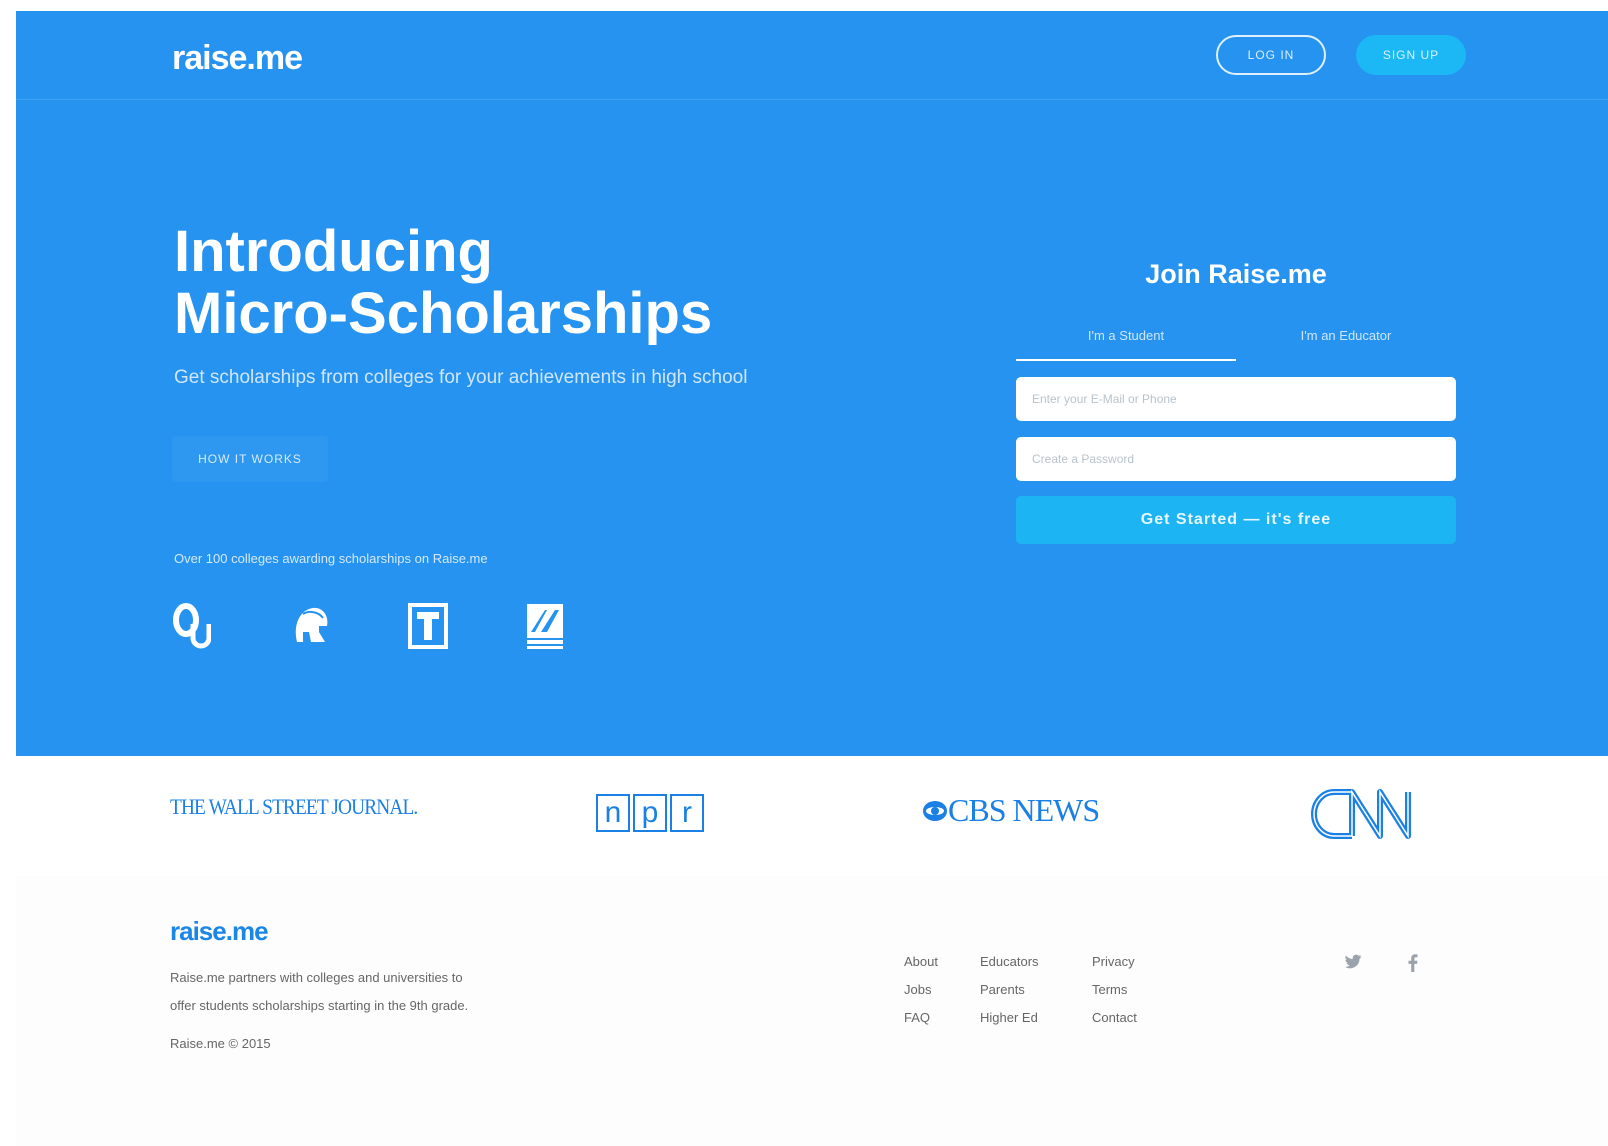 This screenshot has width=1608, height=1146. What do you see at coordinates (1236, 520) in the screenshot?
I see `get-started-button: Get Started — it's free` at bounding box center [1236, 520].